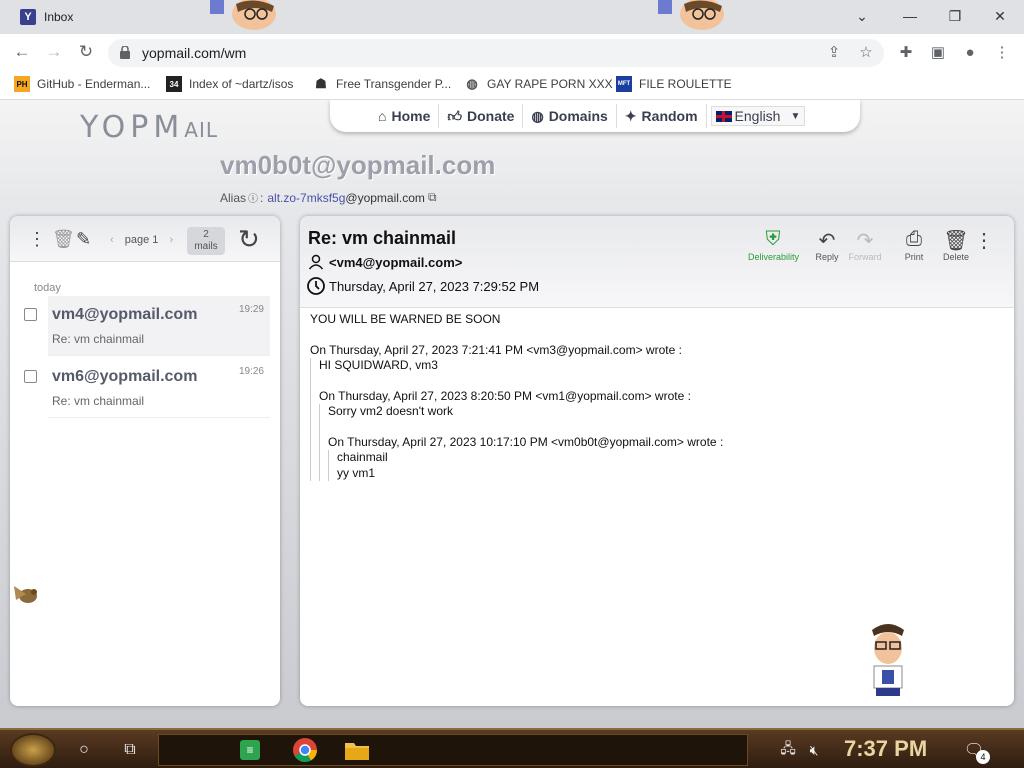 The image size is (1024, 768). Describe the element at coordinates (233, 197) in the screenshot. I see `alias-label: Alias` at that location.